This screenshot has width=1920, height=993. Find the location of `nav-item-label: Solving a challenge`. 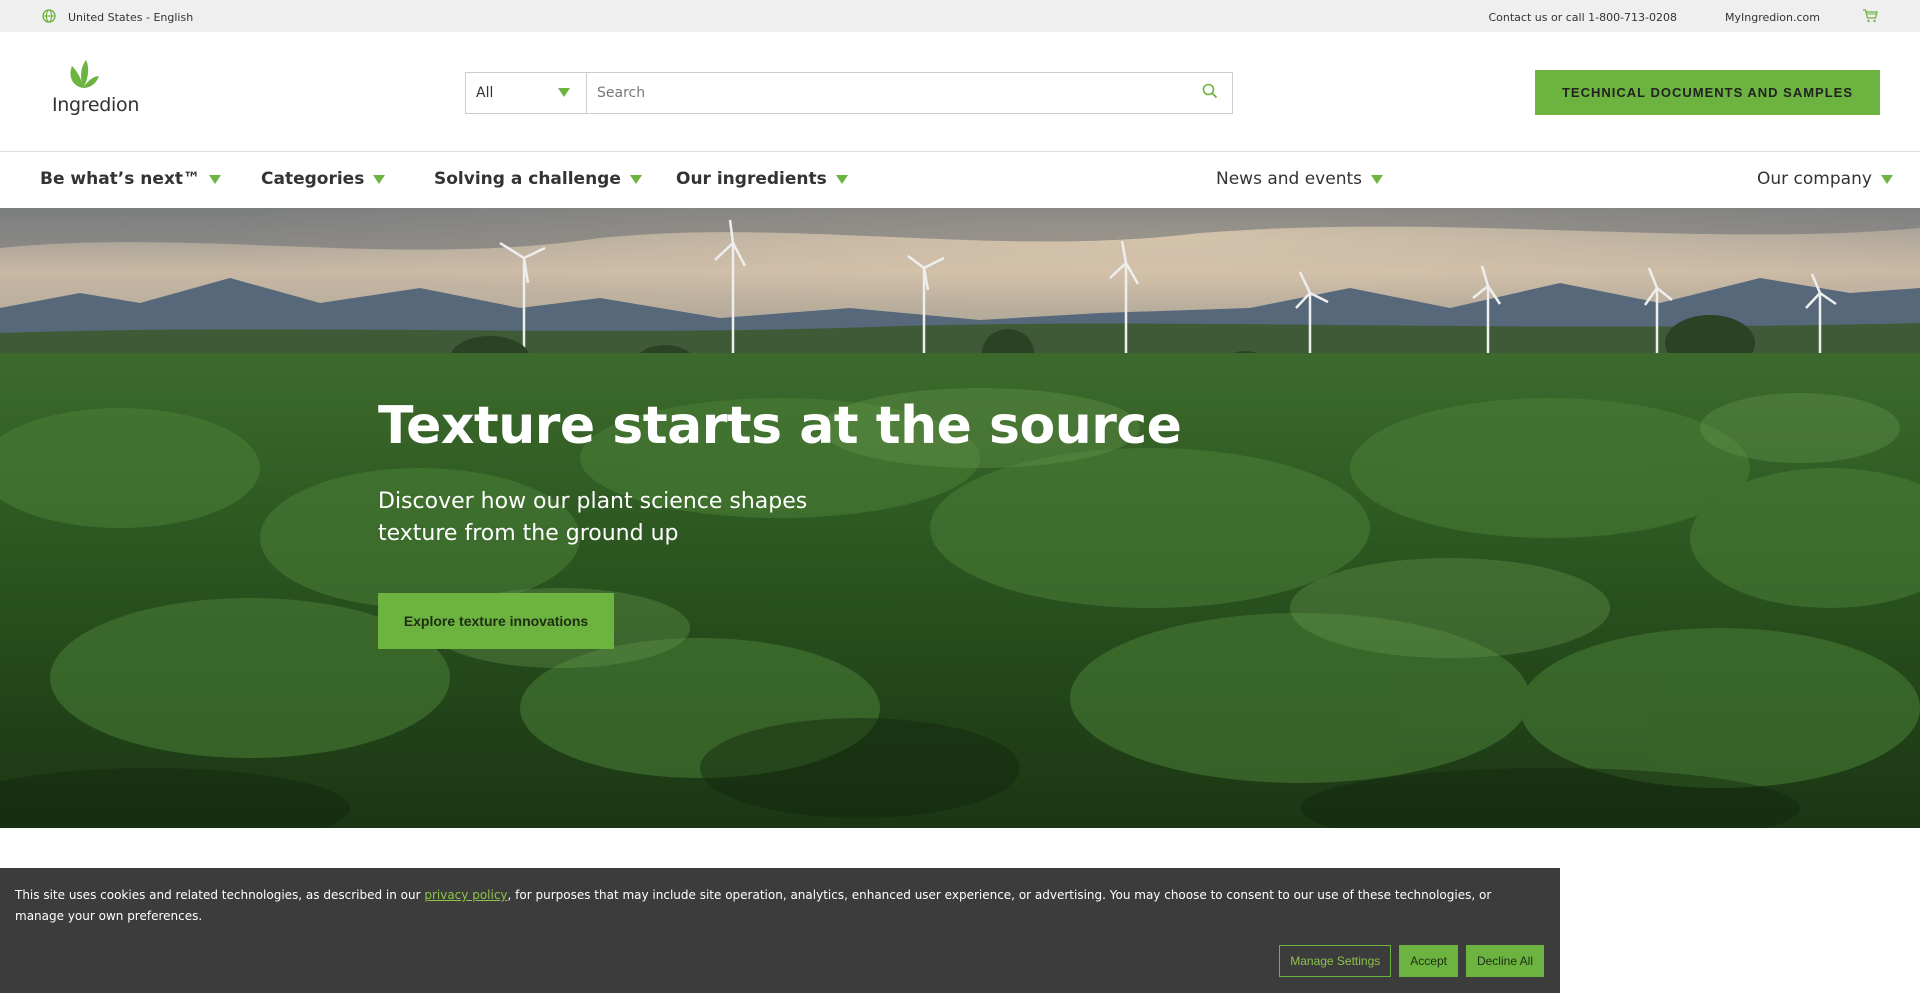

nav-item-label: Solving a challenge is located at coordinates (527, 179).